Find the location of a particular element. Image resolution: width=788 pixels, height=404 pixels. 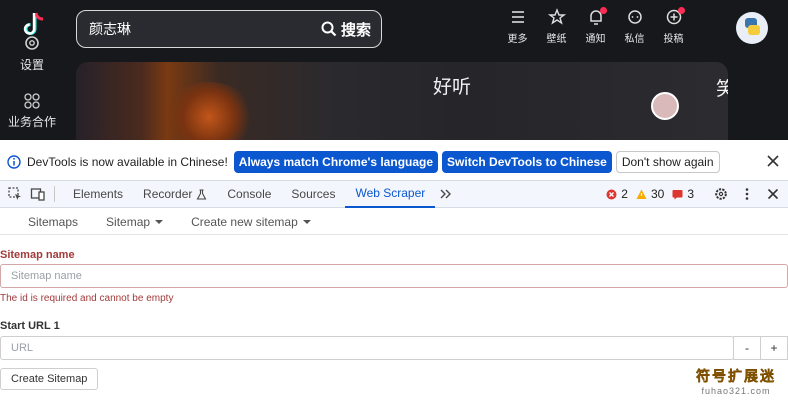

tab-recorder: Recorder is located at coordinates (175, 194).